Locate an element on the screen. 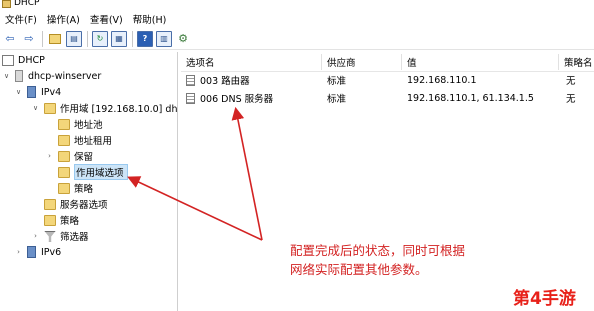 The width and height of the screenshot is (594, 311). tree-item-label: 保留 is located at coordinates (84, 157).